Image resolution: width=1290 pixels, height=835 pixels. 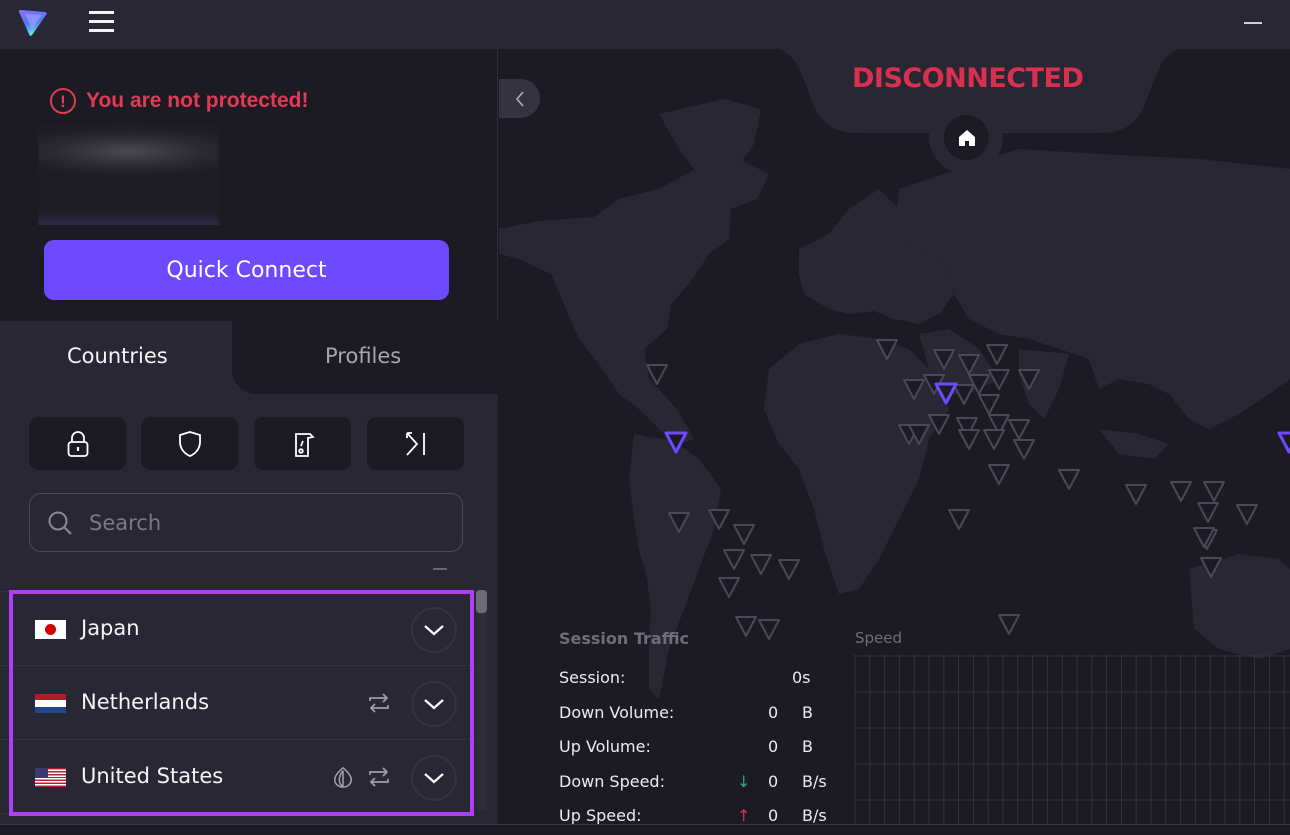 What do you see at coordinates (699, 679) in the screenshot?
I see `traffic-row-session: Session: 0s` at bounding box center [699, 679].